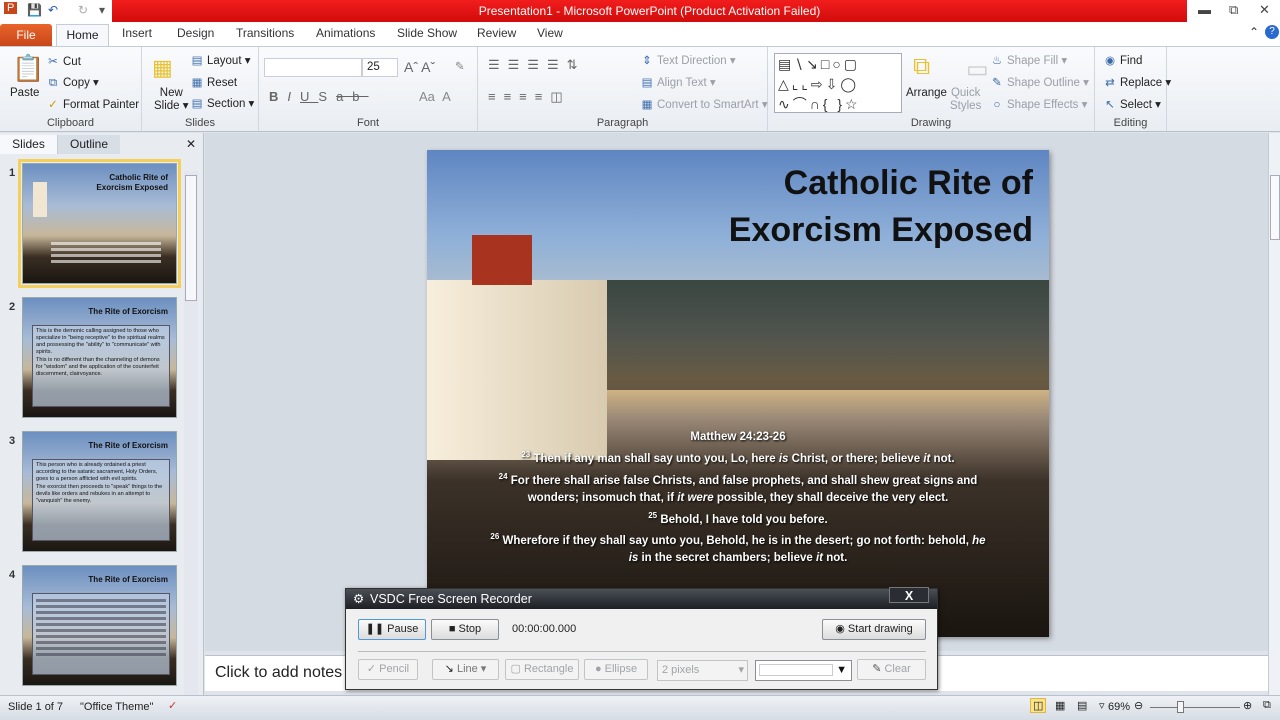 The image size is (1280, 720). Describe the element at coordinates (803, 670) in the screenshot. I see `color-select: ▼` at that location.